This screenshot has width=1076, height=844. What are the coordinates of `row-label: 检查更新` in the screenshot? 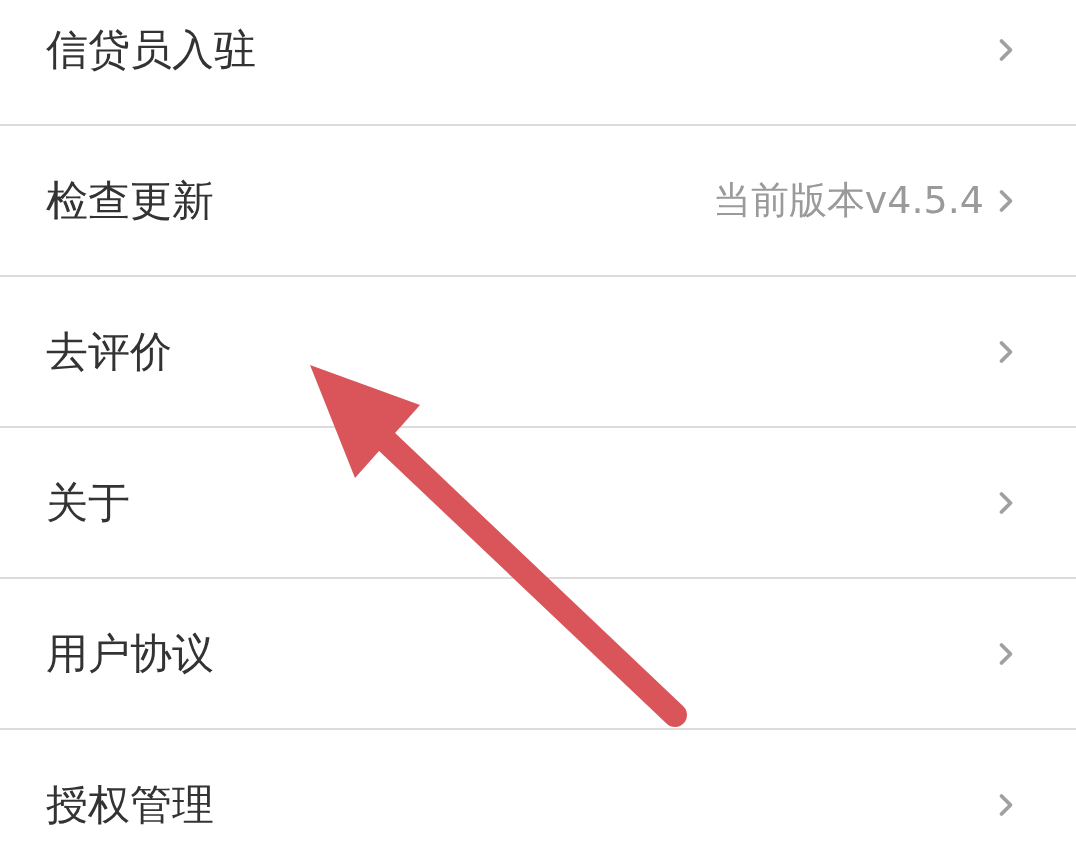 It's located at (130, 201).